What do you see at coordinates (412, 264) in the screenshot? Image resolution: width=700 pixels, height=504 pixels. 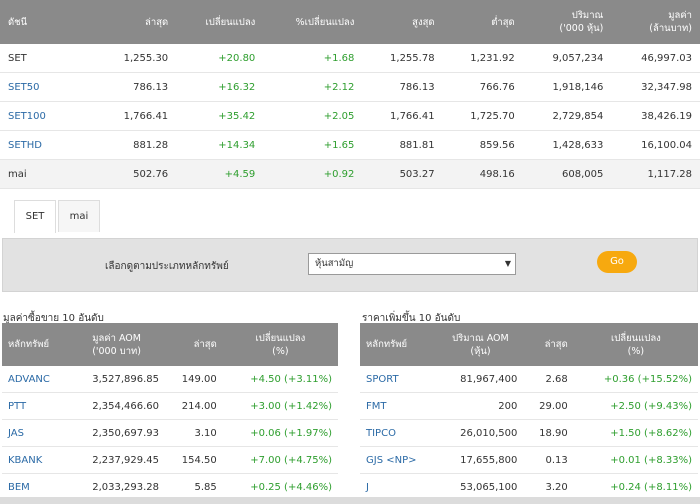 I see `security-type-select: หุ้นสามัญ ▼` at bounding box center [412, 264].